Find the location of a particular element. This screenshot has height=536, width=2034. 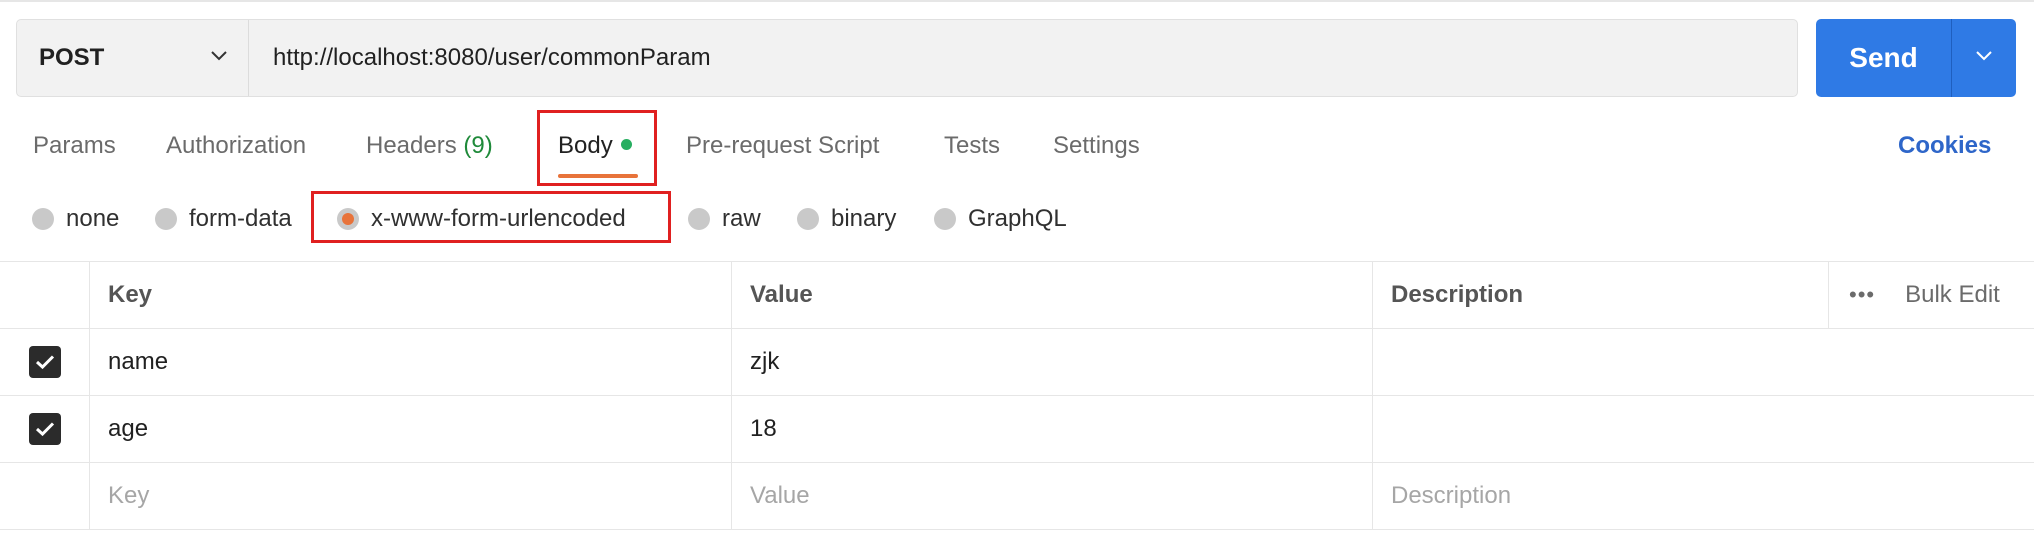

new-value-placeholder: Value is located at coordinates (1051, 496).